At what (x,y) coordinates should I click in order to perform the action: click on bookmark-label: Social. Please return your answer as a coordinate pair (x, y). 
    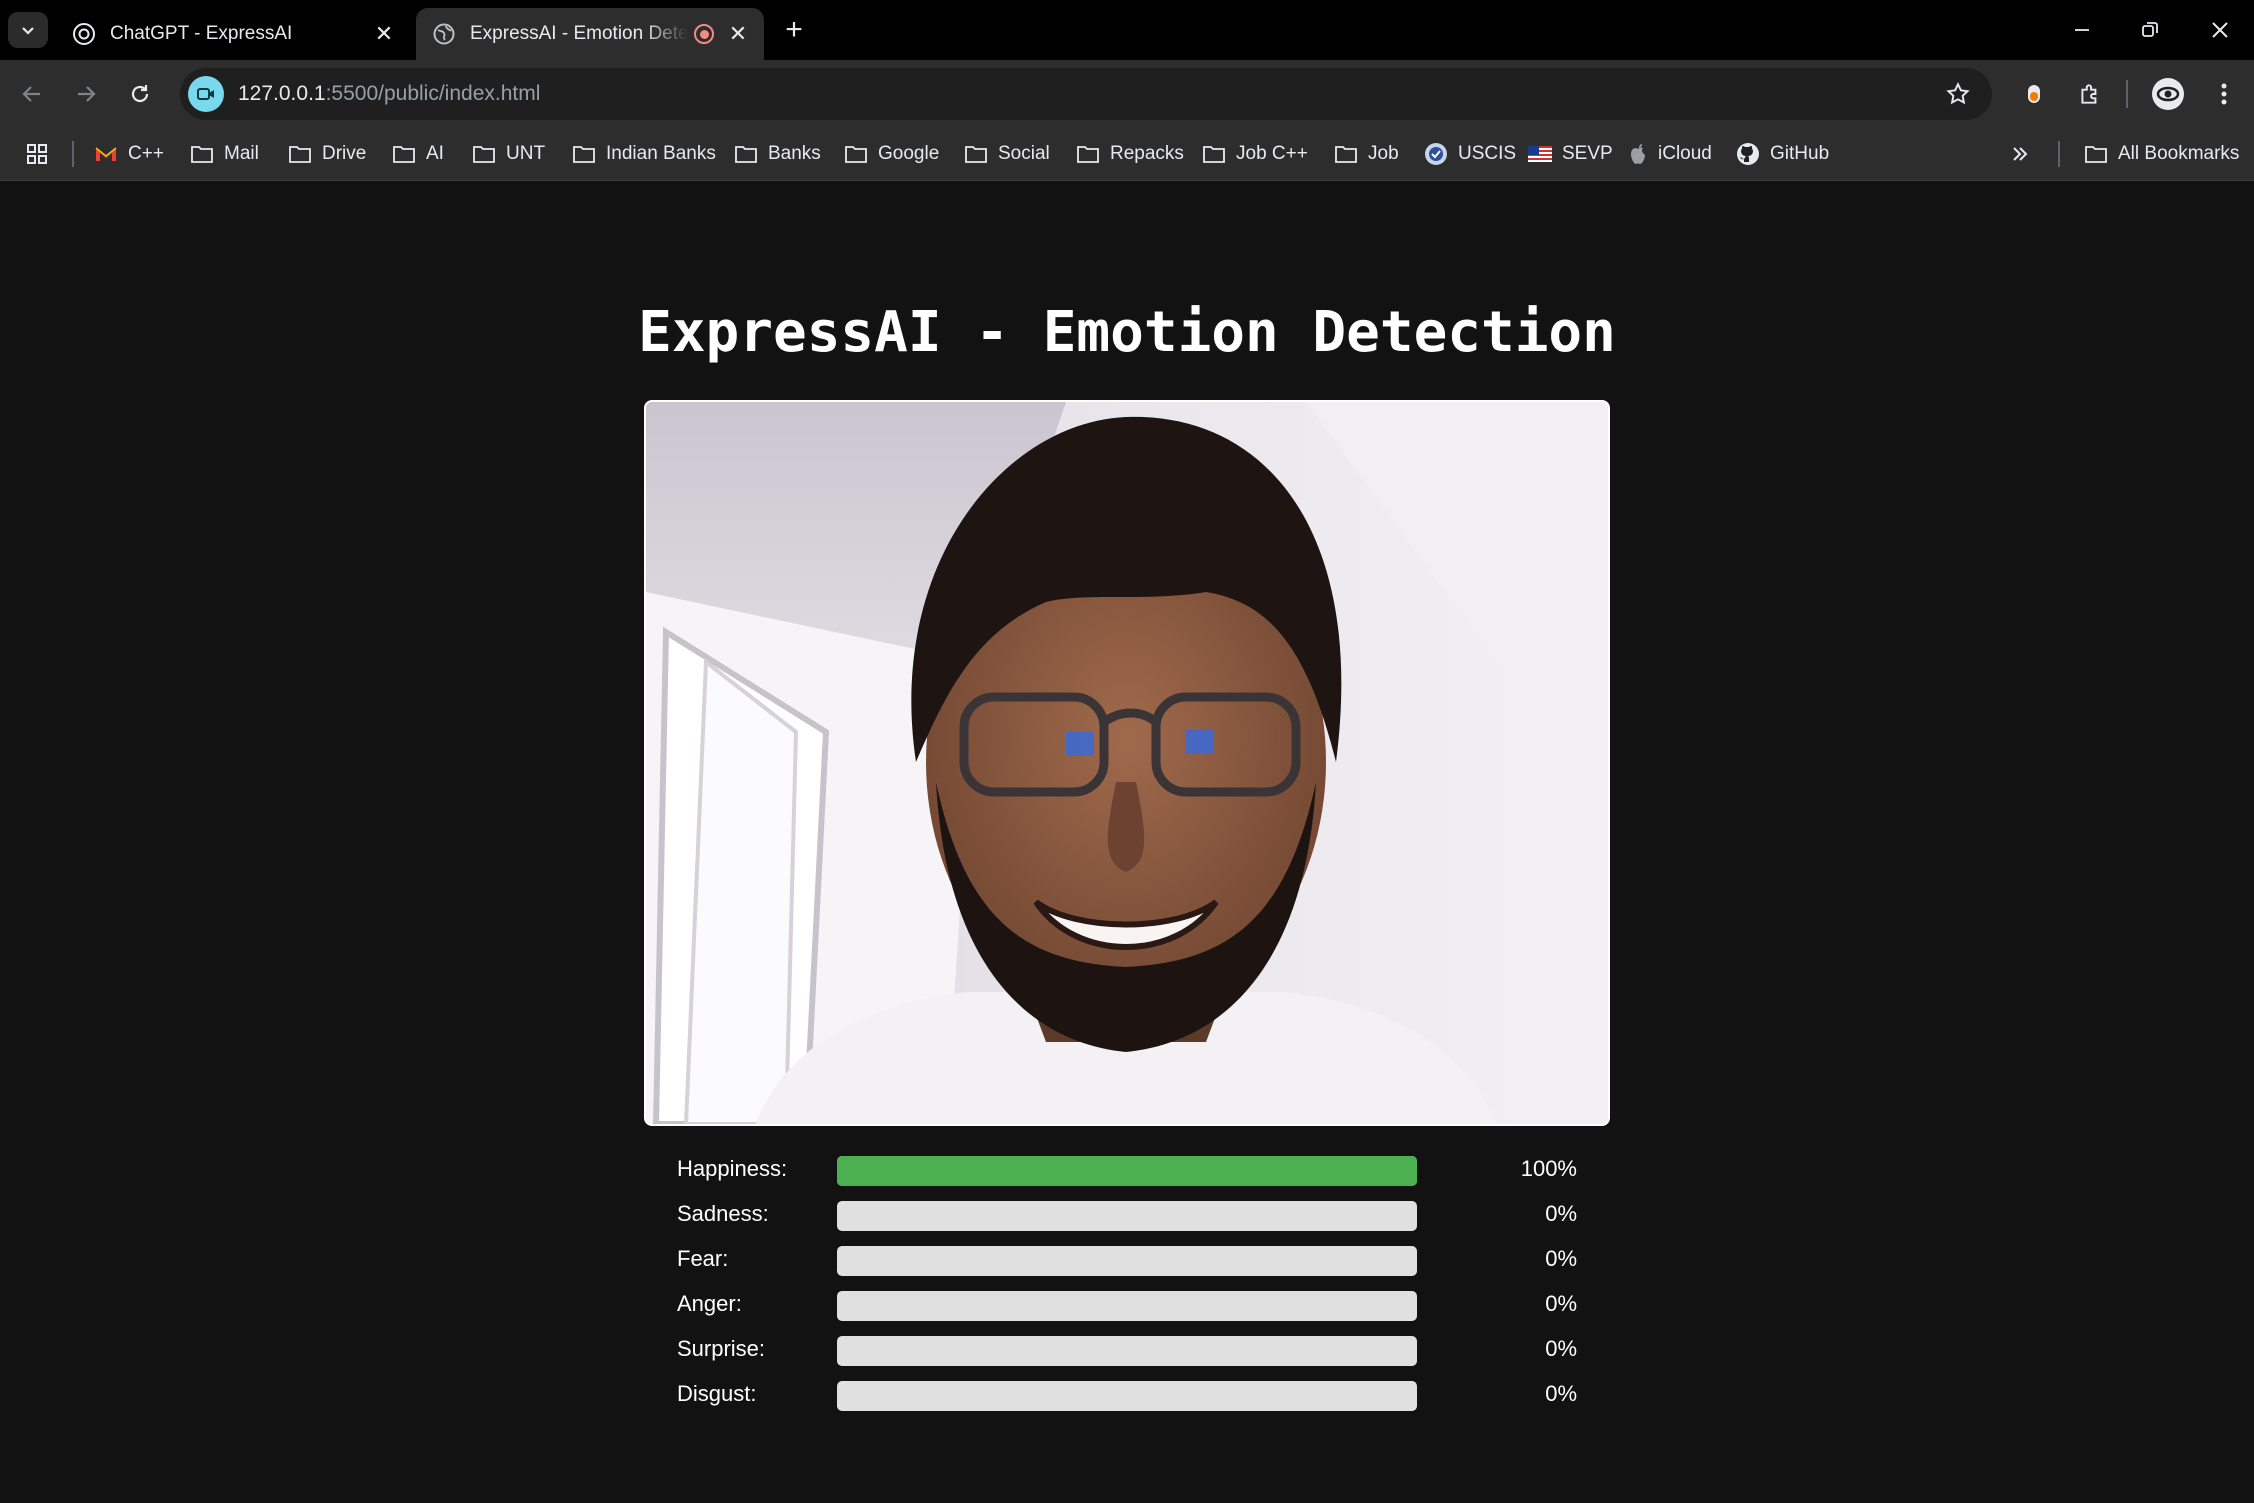
    Looking at the image, I should click on (1024, 153).